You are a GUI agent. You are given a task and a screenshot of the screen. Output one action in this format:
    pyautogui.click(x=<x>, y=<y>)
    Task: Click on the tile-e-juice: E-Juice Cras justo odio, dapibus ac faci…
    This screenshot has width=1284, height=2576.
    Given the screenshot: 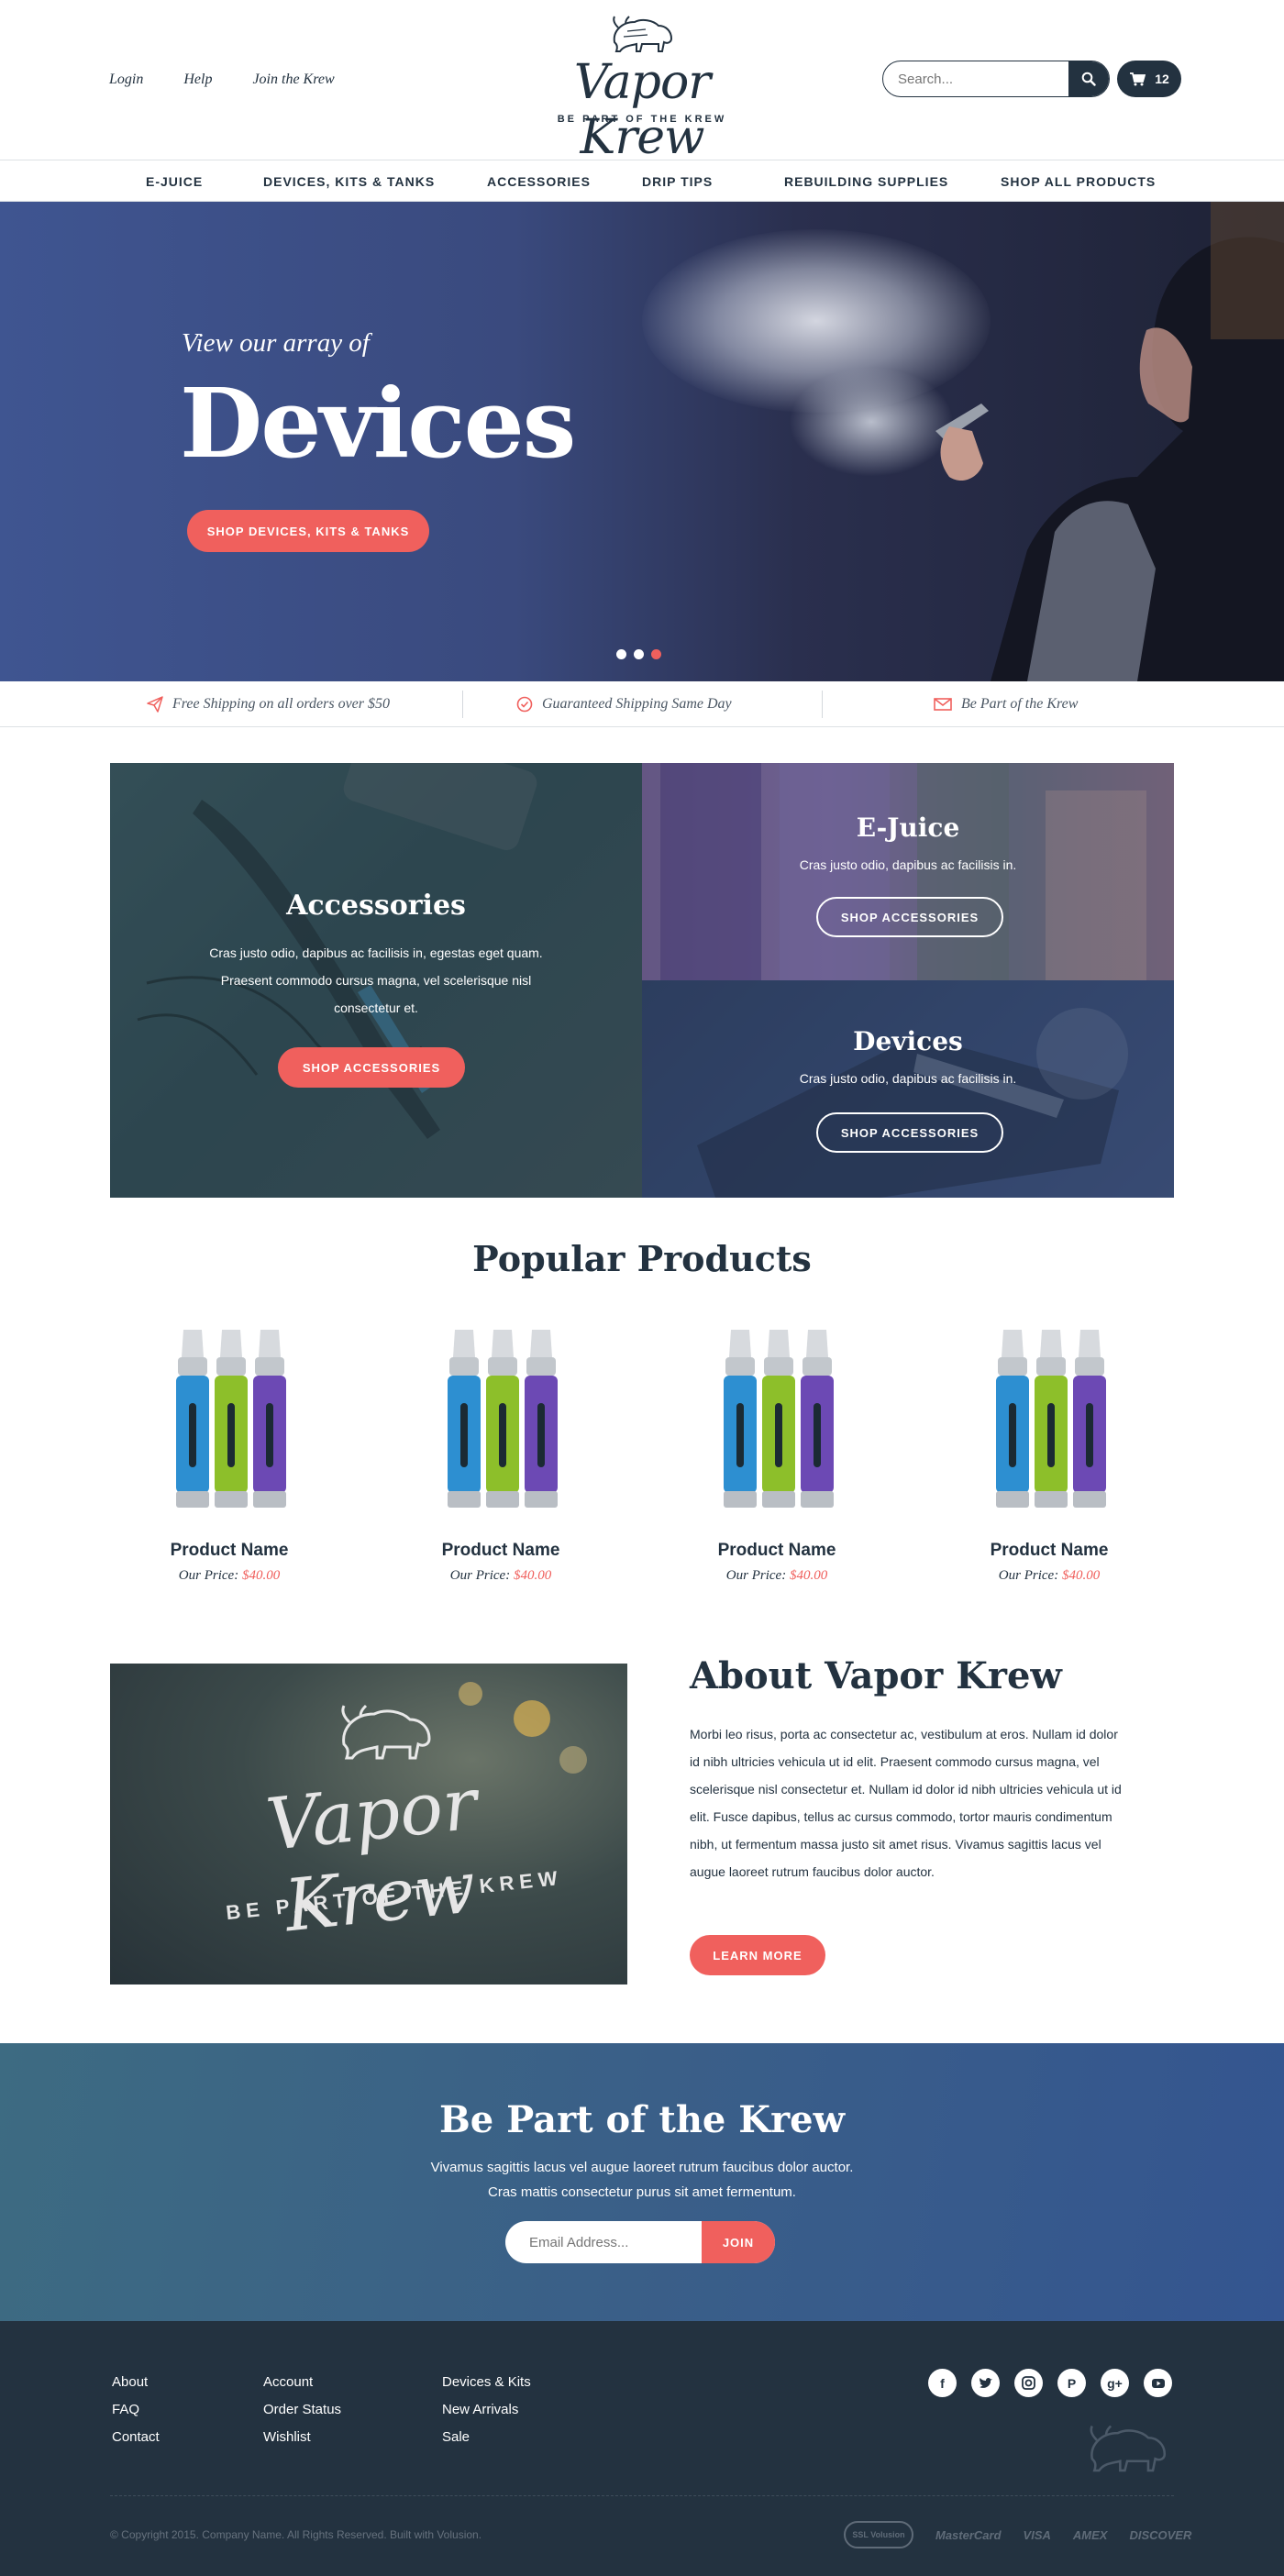 What is the action you would take?
    pyautogui.click(x=908, y=871)
    